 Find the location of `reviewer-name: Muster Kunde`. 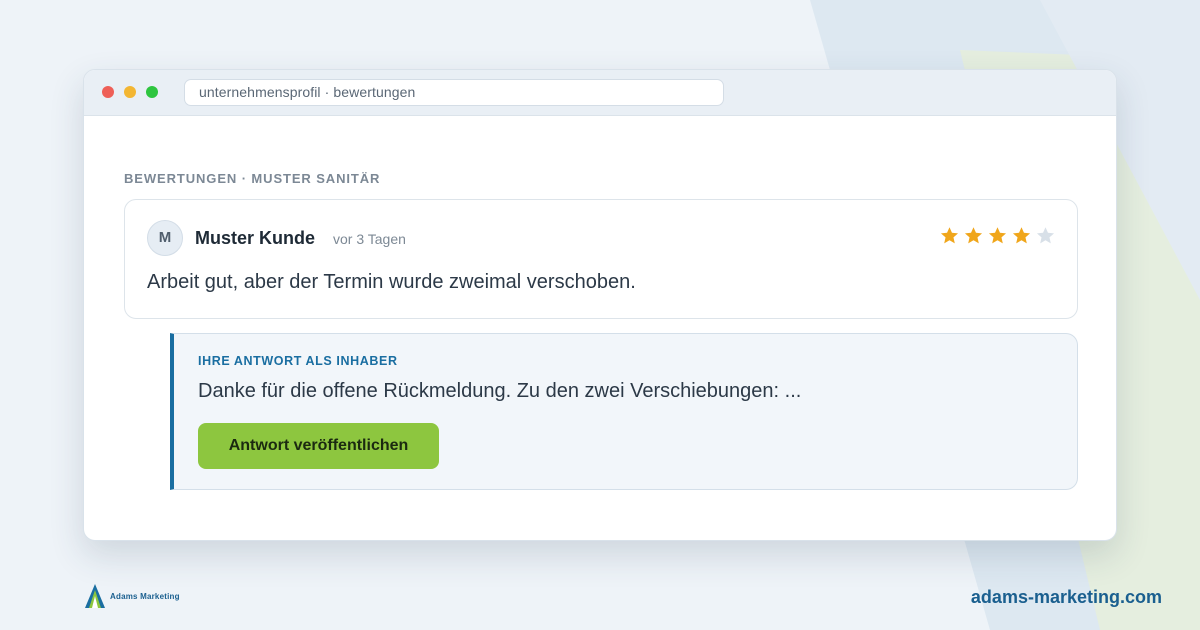

reviewer-name: Muster Kunde is located at coordinates (255, 238).